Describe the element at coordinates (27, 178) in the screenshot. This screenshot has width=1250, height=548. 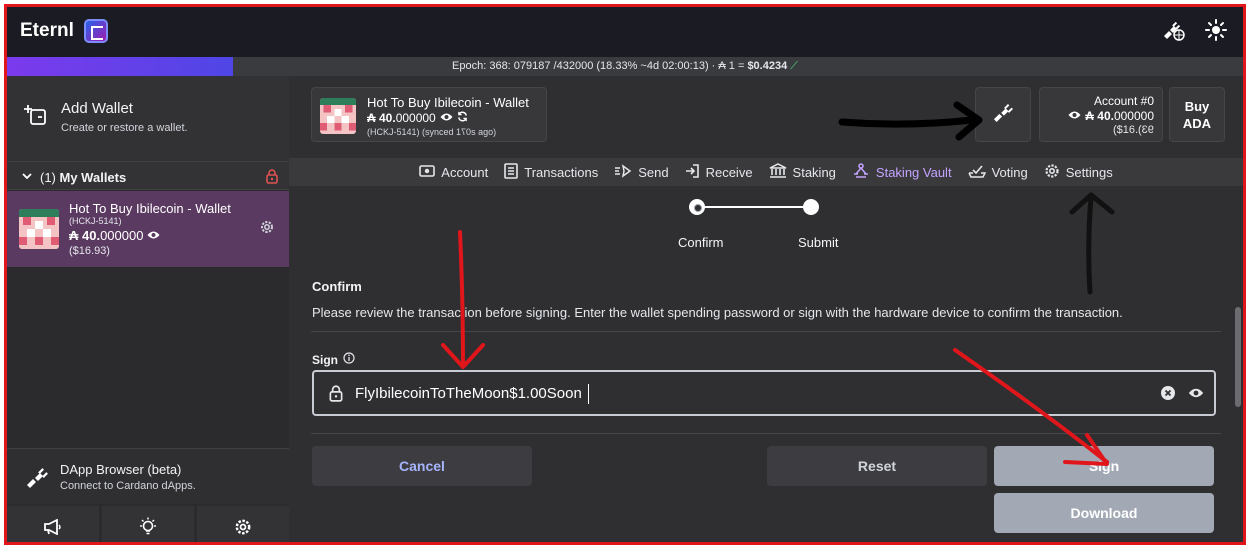
I see `chevron-down-icon` at that location.